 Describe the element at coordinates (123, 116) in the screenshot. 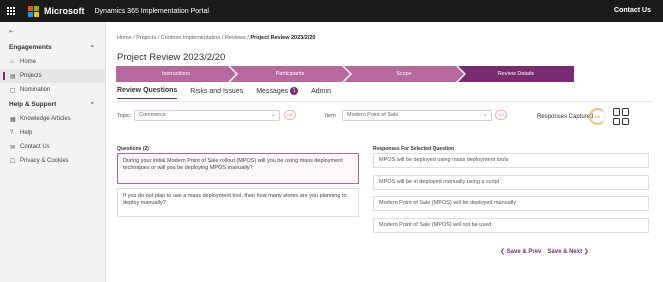

I see `topic-label: Topic` at that location.